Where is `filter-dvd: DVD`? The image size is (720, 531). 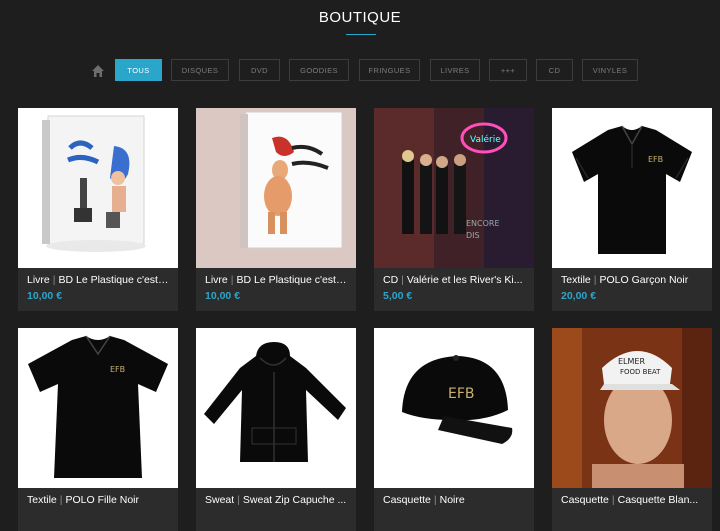 filter-dvd: DVD is located at coordinates (259, 70).